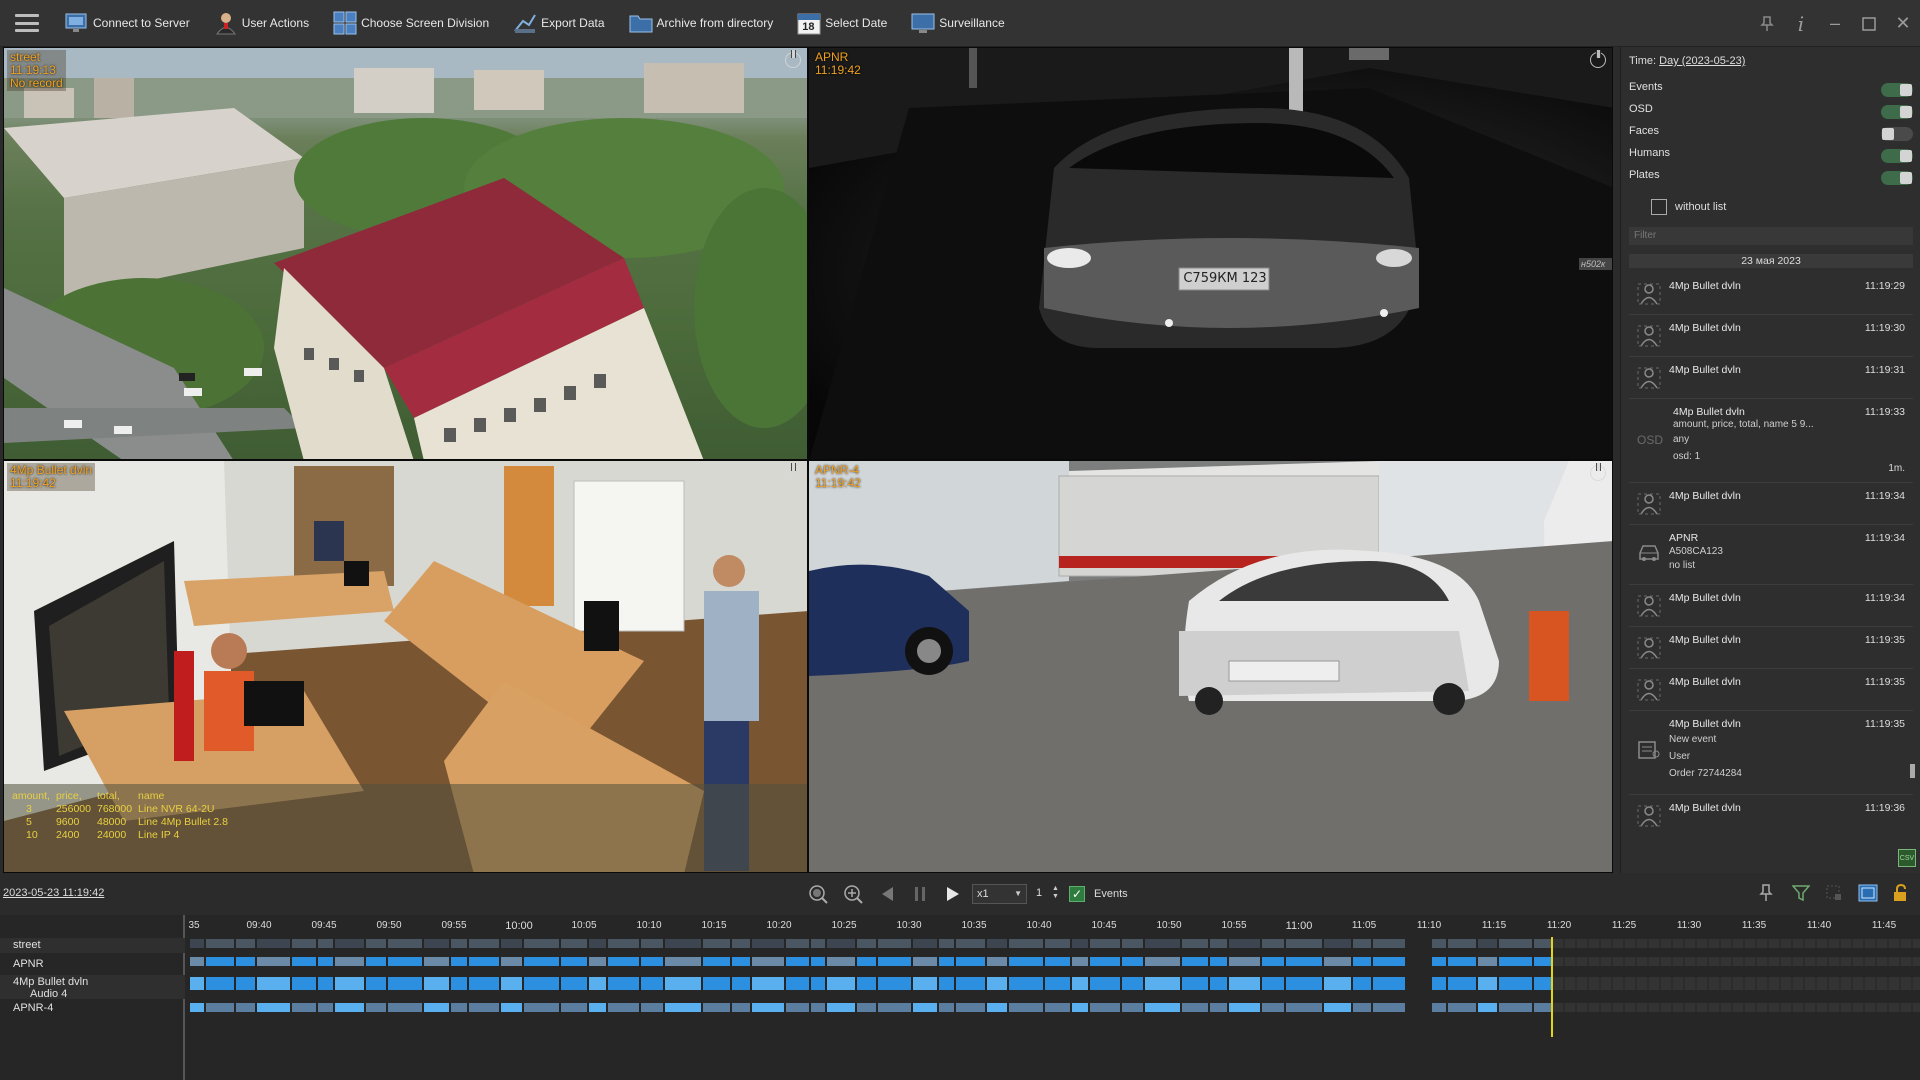 This screenshot has height=1080, width=1920. Describe the element at coordinates (1687, 456) in the screenshot. I see `event-detail: osd: 1` at that location.